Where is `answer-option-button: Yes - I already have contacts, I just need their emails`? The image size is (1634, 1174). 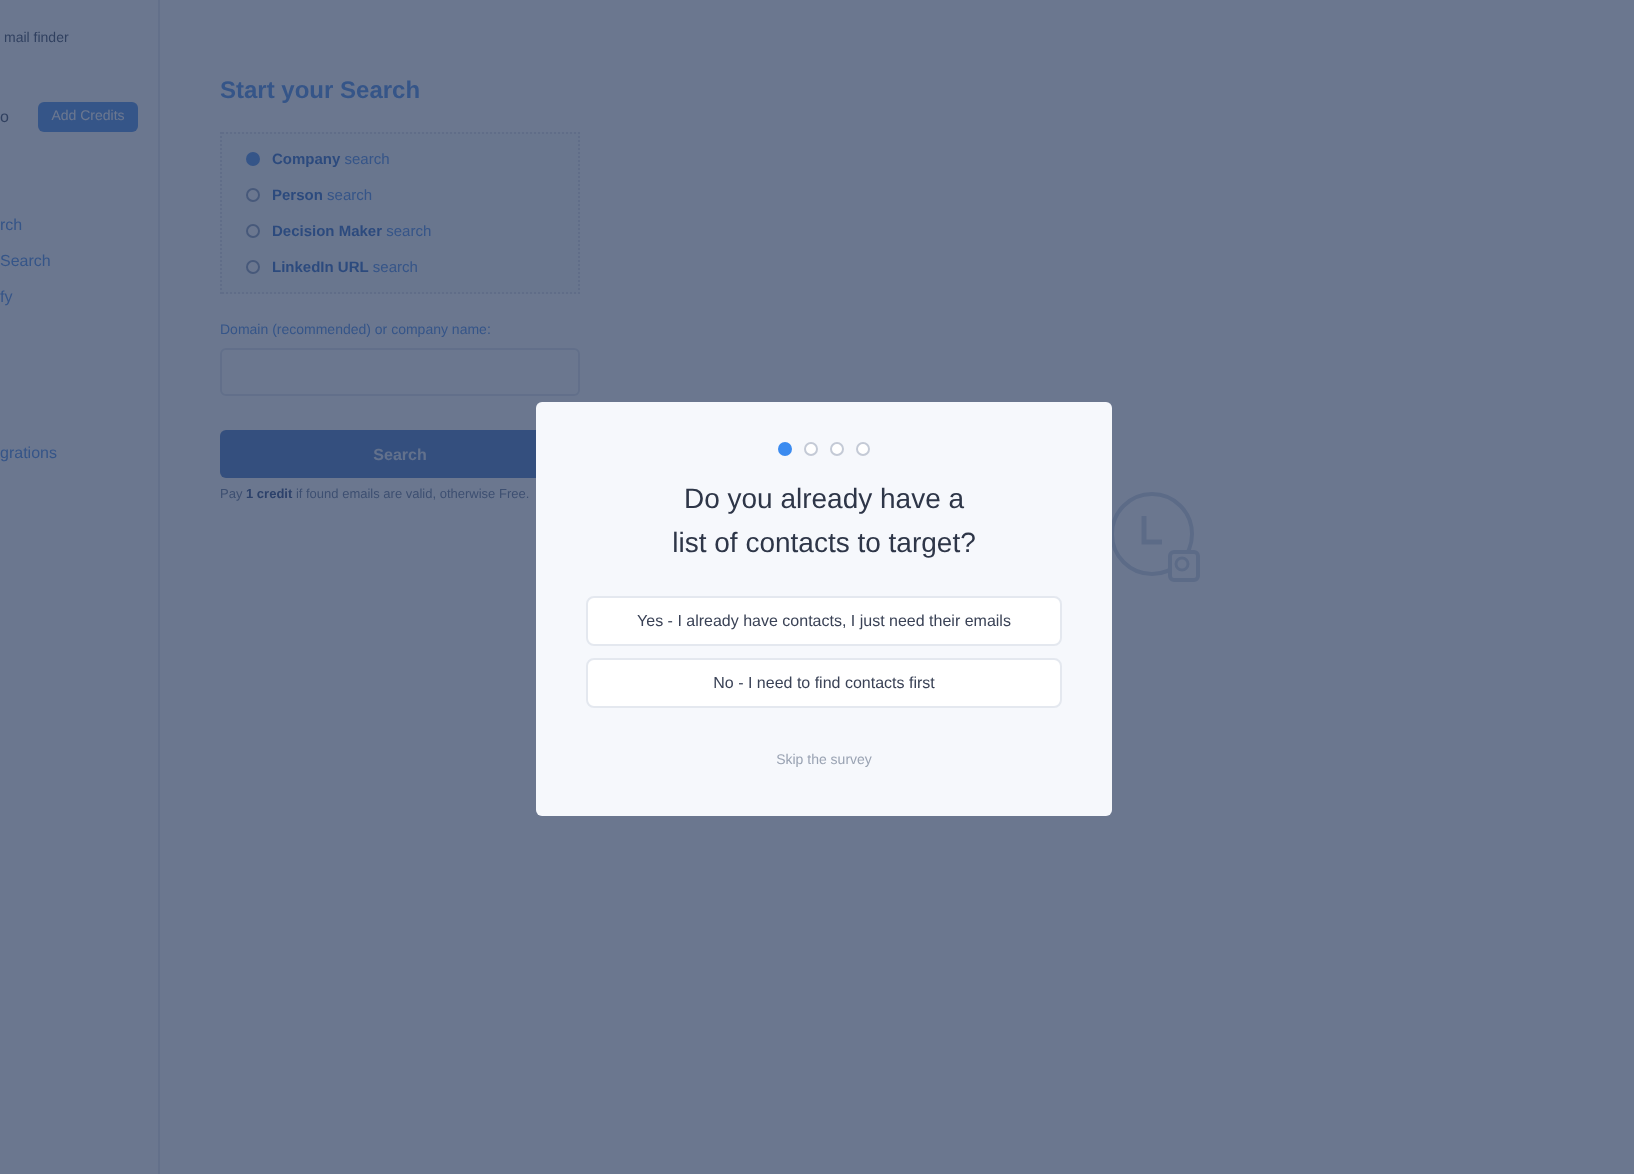
answer-option-button: Yes - I already have contacts, I just need their emails is located at coordinates (824, 621).